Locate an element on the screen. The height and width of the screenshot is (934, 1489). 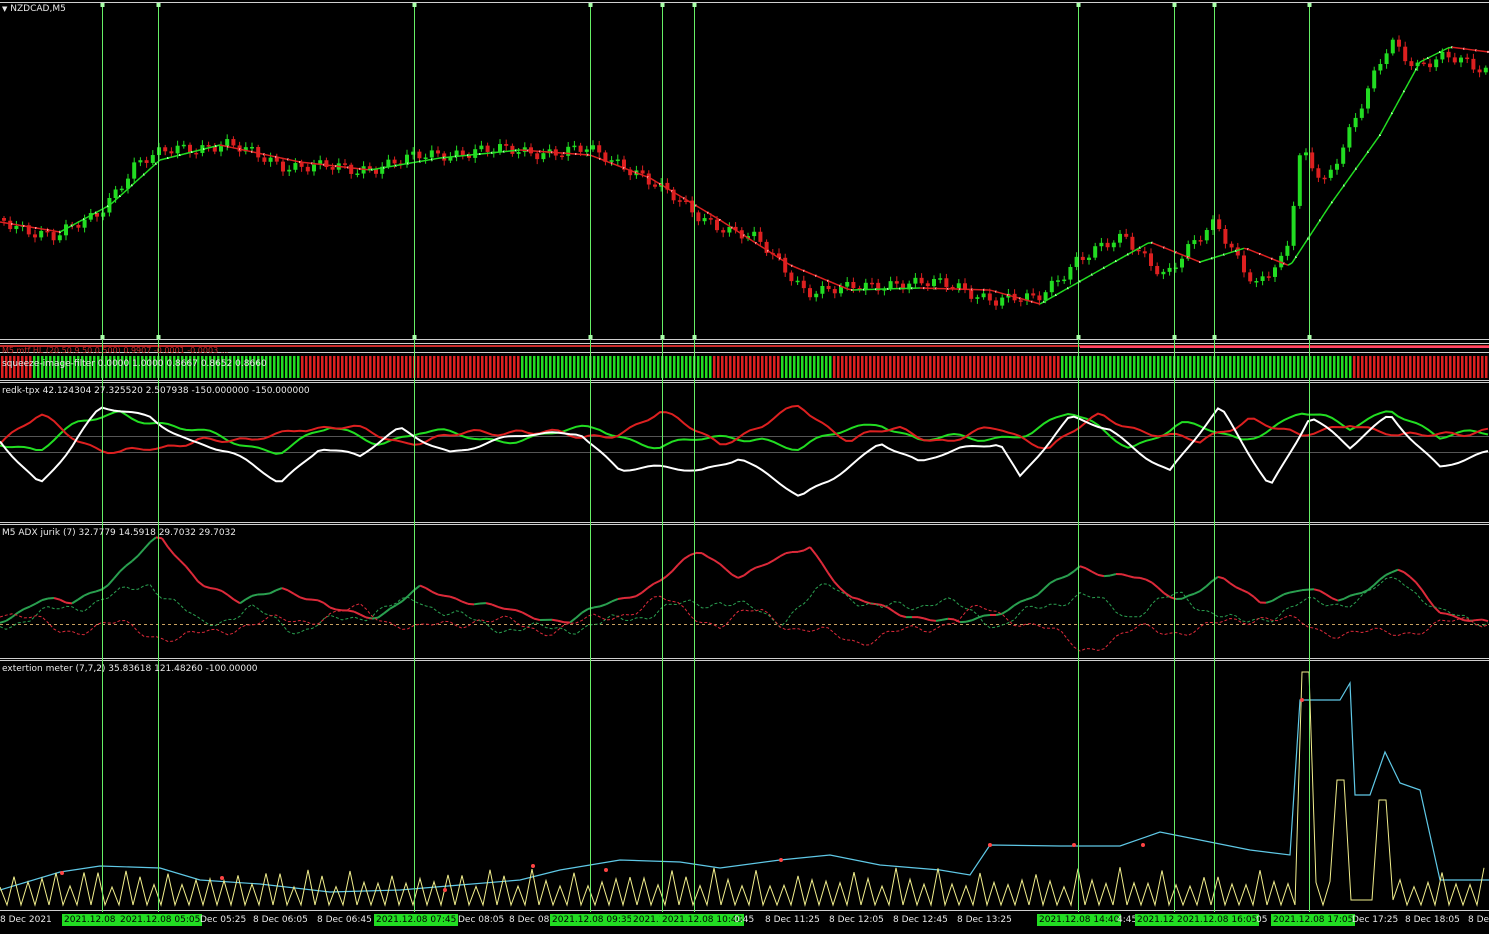
vline-marker-bottom is located at coordinates (1078, 337).